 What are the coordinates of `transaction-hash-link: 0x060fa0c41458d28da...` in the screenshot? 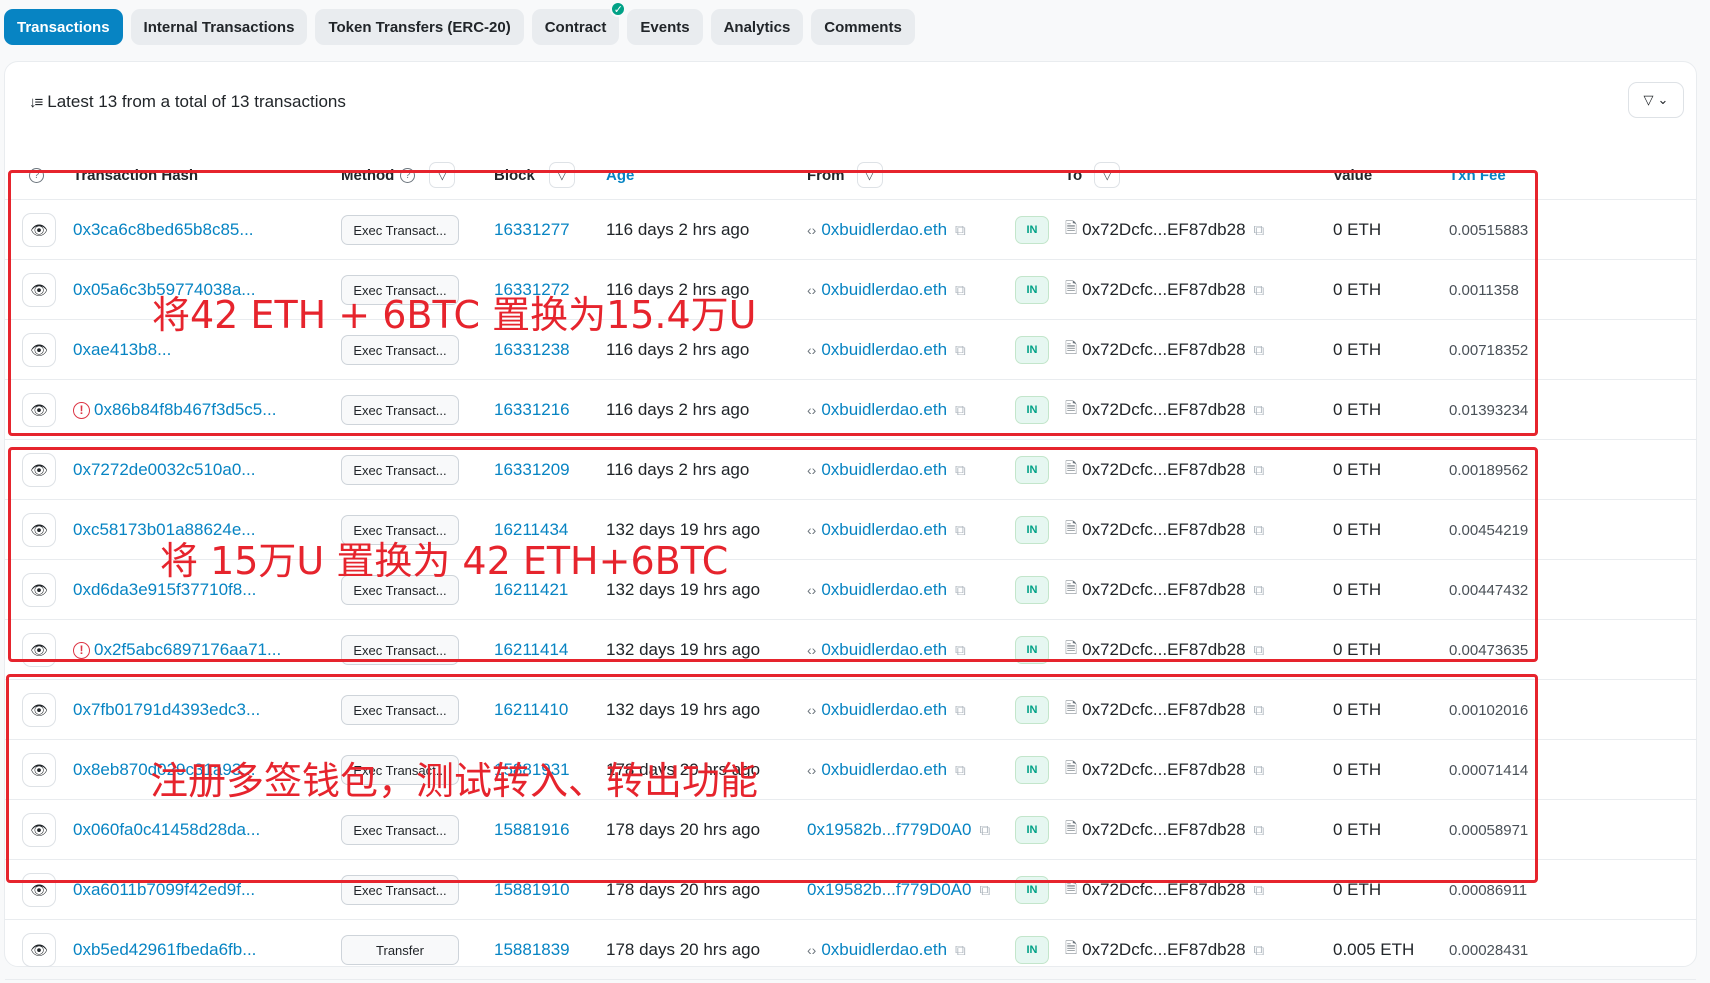 It's located at (166, 830).